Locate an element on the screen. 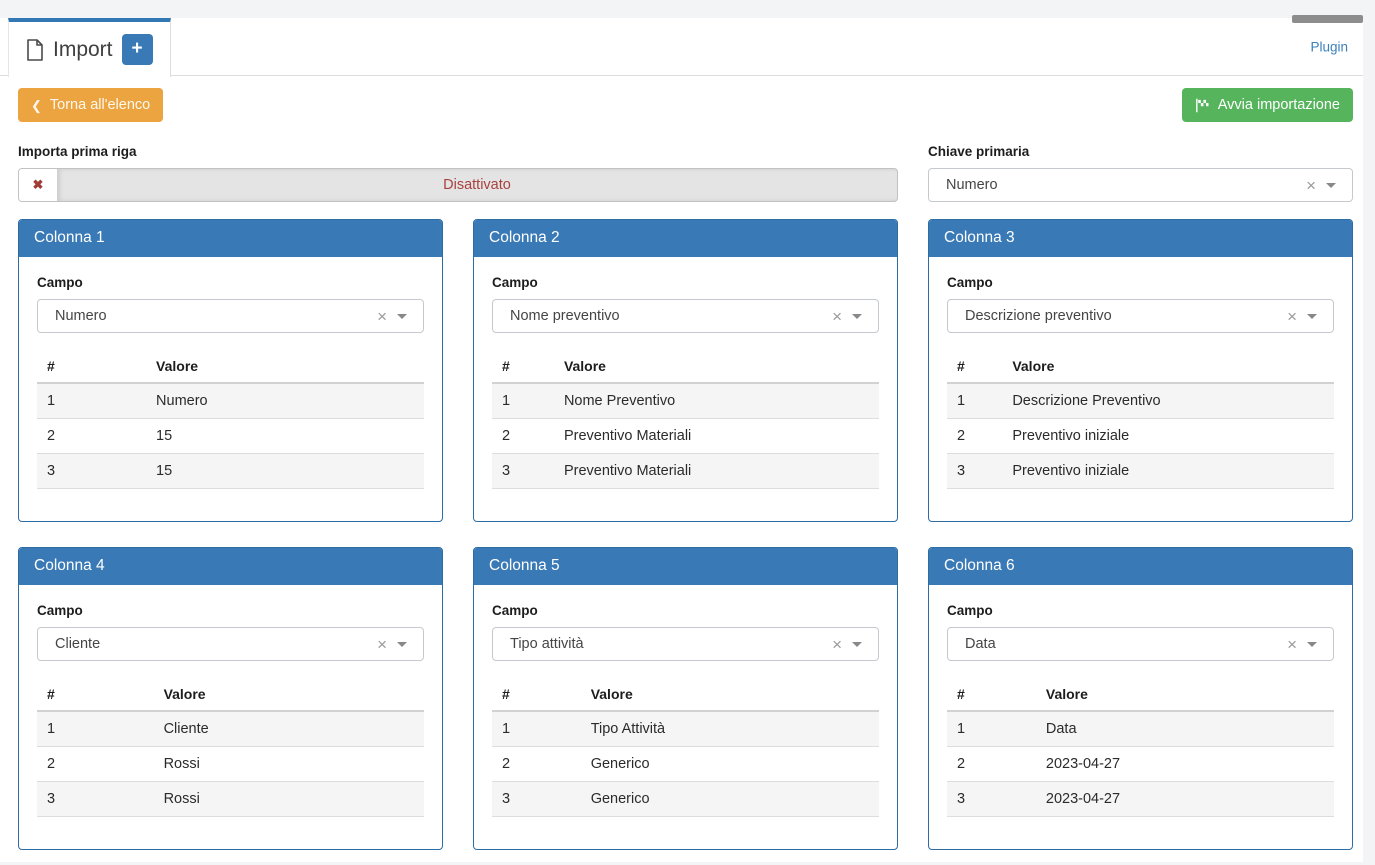 This screenshot has width=1375, height=865. plugin-link: Plugin is located at coordinates (1329, 46).